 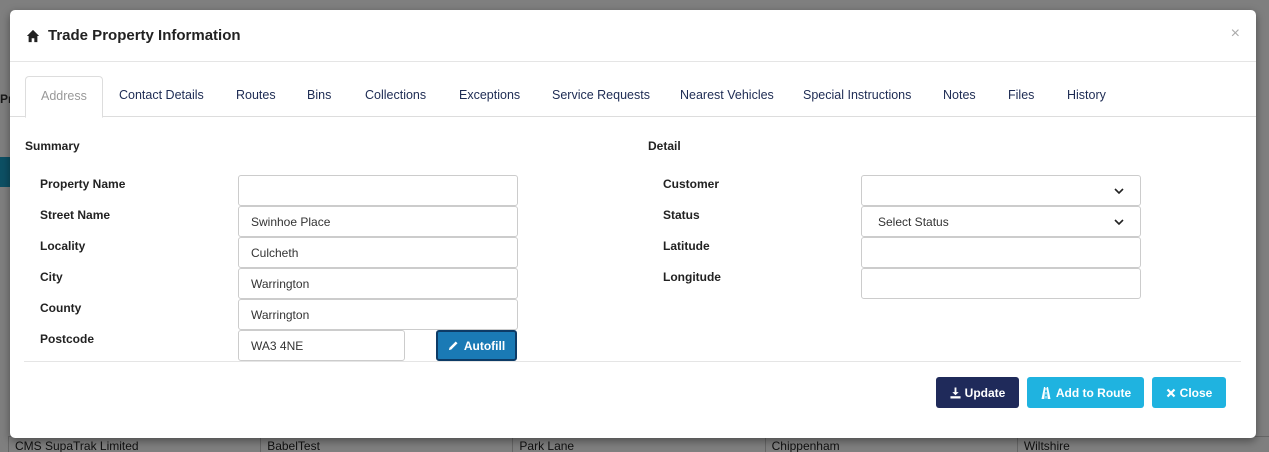 What do you see at coordinates (664, 146) in the screenshot?
I see `detail-heading: Detail` at bounding box center [664, 146].